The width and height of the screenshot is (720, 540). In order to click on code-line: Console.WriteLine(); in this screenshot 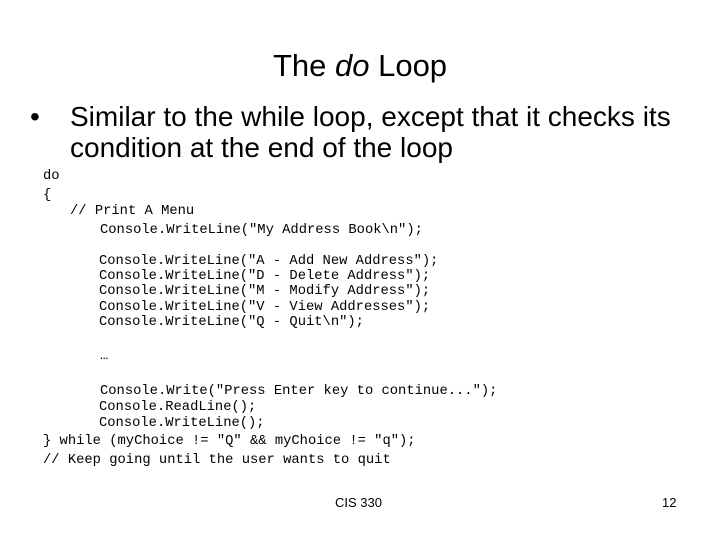, I will do `click(182, 423)`.